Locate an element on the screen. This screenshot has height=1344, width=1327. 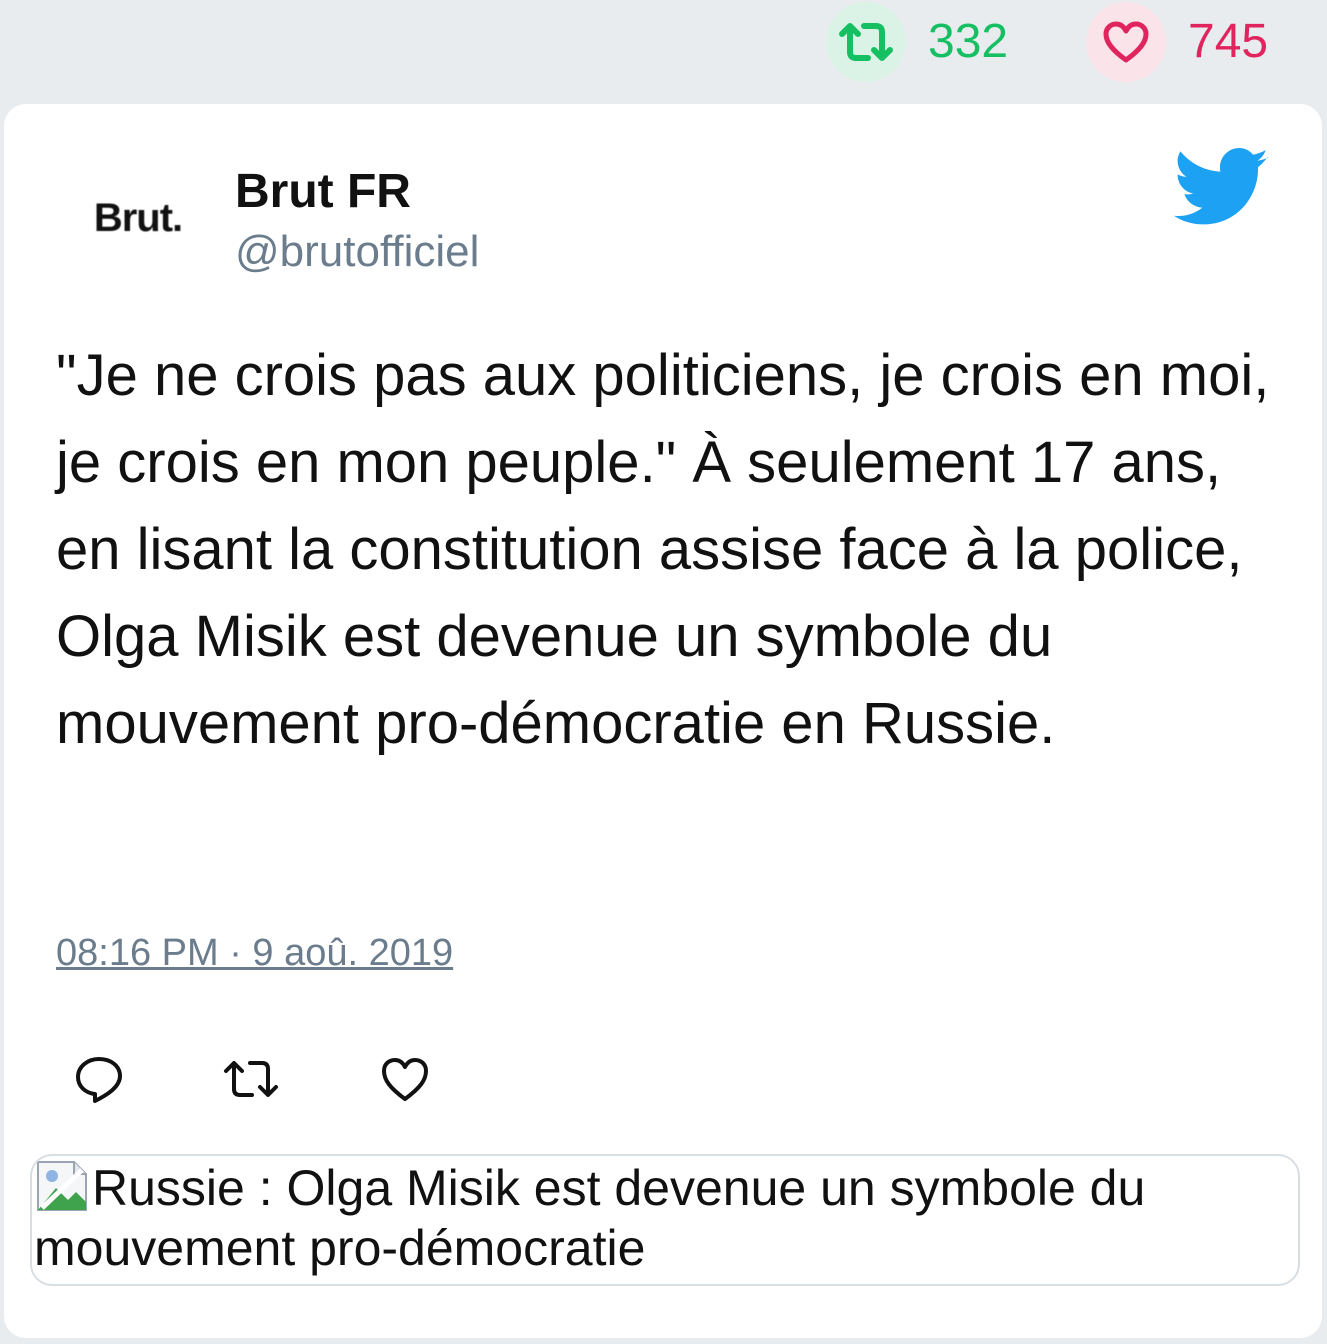
engagement-summary: 332 745 is located at coordinates (663, 50).